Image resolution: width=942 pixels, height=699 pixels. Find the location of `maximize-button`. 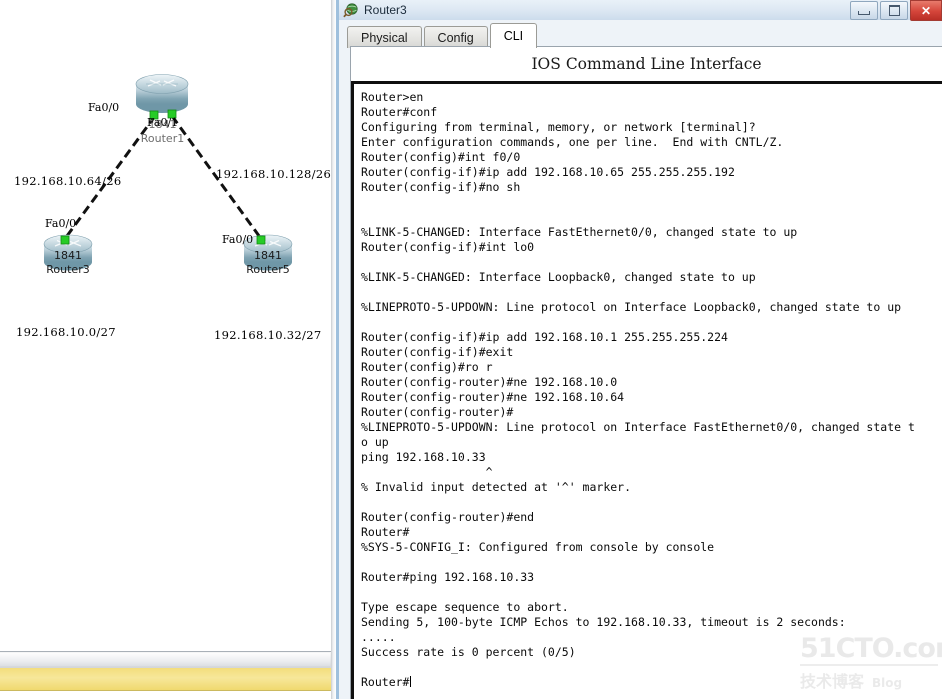

maximize-button is located at coordinates (894, 10).